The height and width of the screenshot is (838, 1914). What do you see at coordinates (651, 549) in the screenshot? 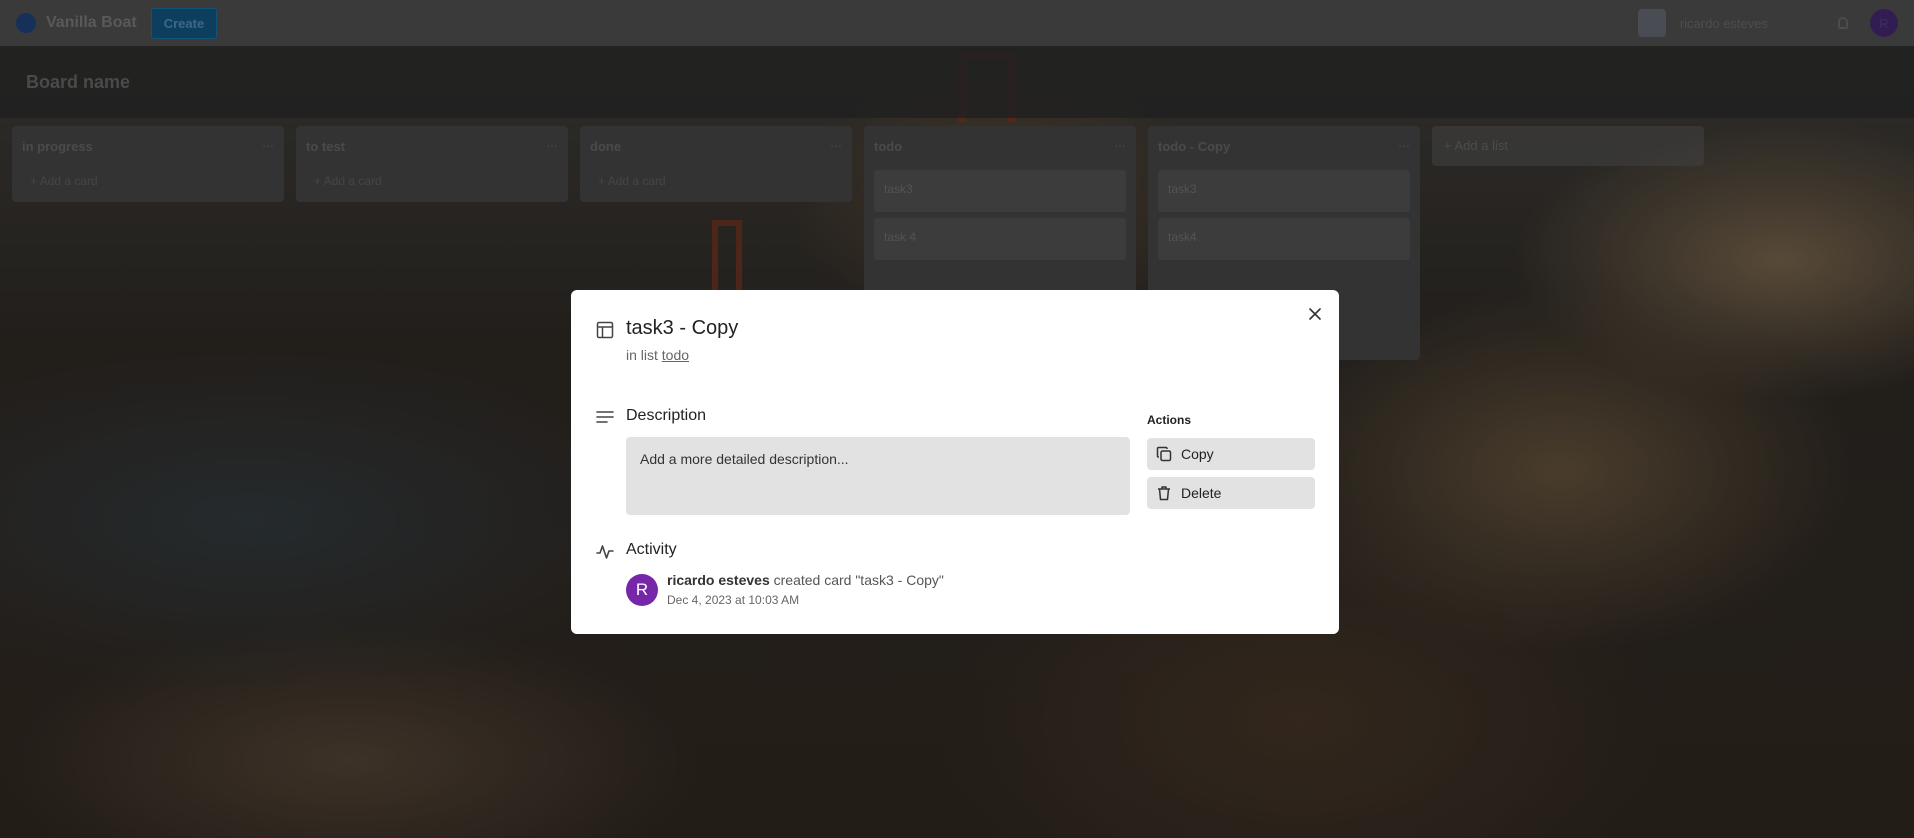
I see `activity-heading: Activity` at bounding box center [651, 549].